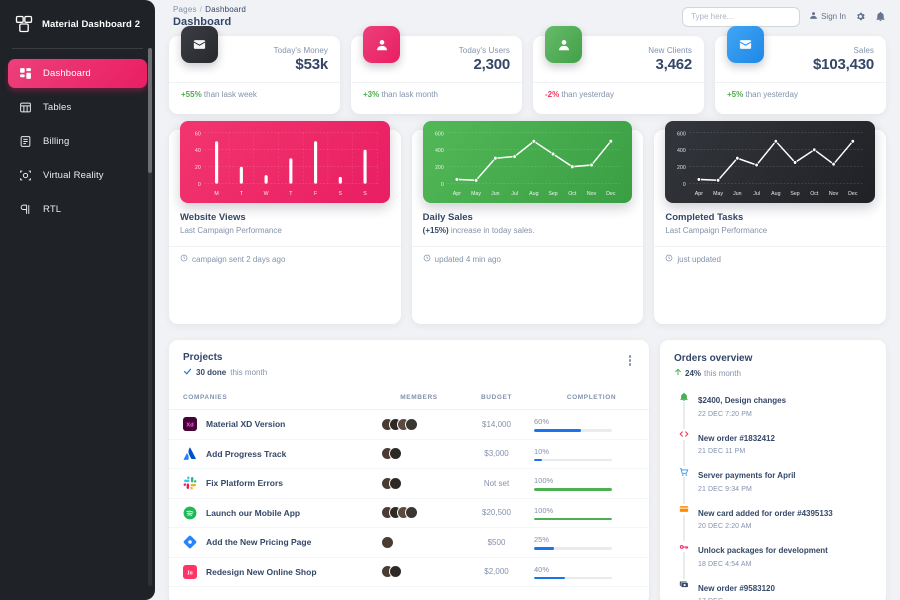  Describe the element at coordinates (775, 479) in the screenshot. I see `timeline-item: Server payments for April 21 DEC 9:34 PM` at that location.